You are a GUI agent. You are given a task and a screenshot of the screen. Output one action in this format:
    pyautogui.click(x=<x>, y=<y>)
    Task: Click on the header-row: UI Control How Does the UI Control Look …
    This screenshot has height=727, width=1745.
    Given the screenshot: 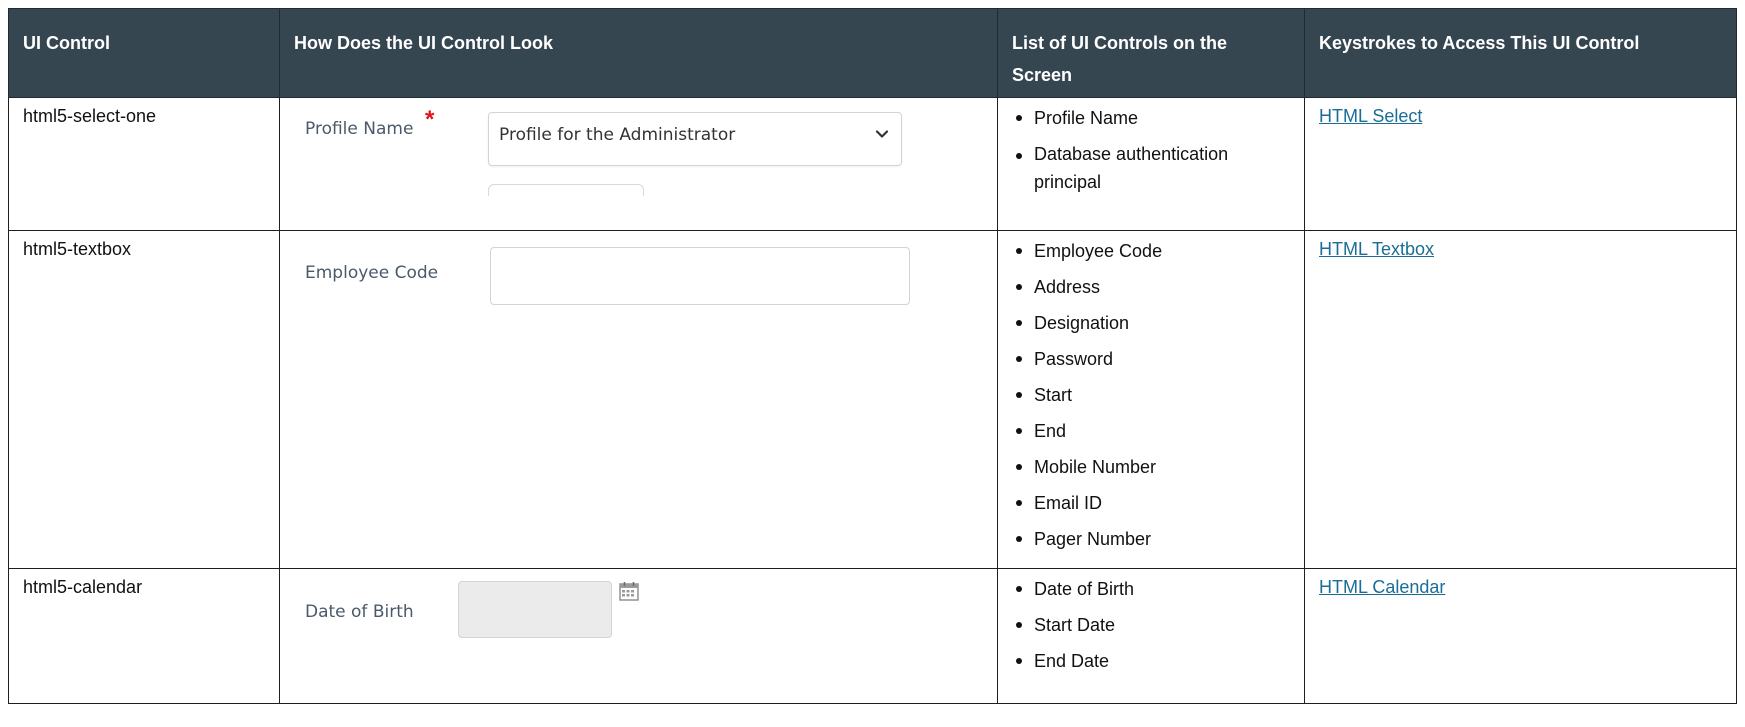 What is the action you would take?
    pyautogui.click(x=872, y=53)
    